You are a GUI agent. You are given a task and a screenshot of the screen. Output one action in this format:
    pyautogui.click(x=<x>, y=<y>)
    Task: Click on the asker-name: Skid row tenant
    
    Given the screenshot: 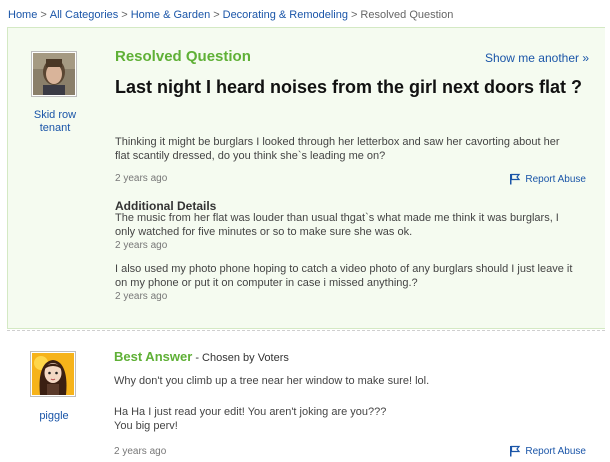 What is the action you would take?
    pyautogui.click(x=55, y=122)
    